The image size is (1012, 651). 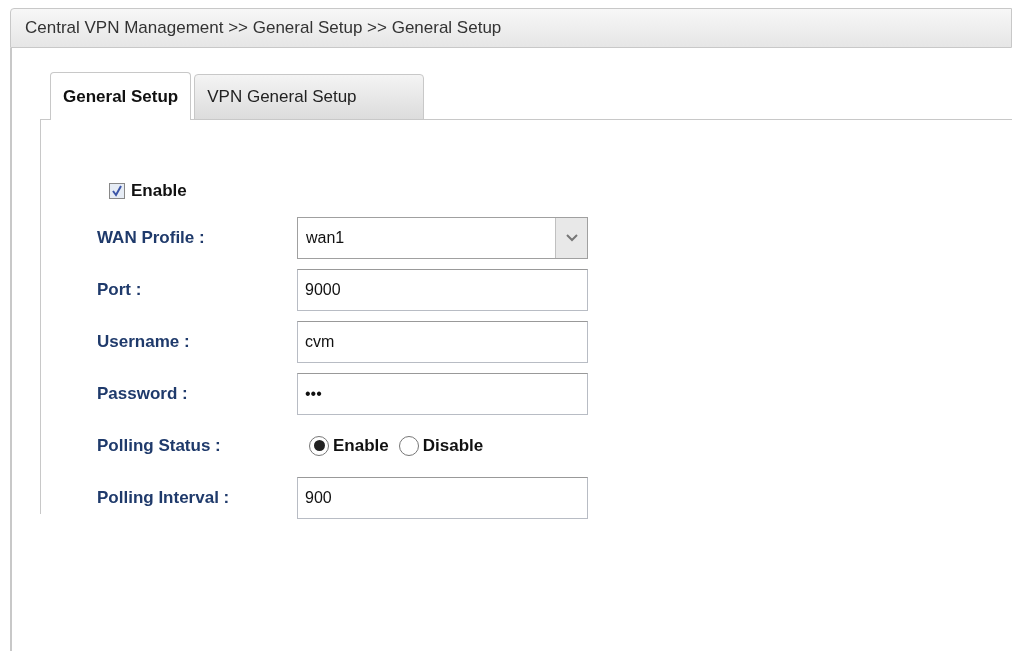 What do you see at coordinates (571, 237) in the screenshot?
I see `caret-icon` at bounding box center [571, 237].